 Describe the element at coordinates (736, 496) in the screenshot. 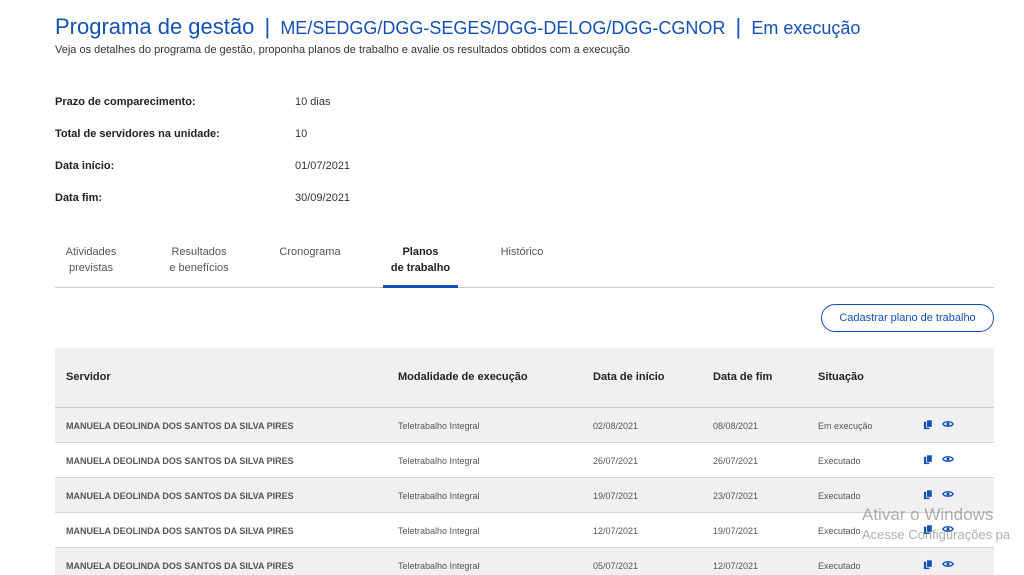

I see `cell-data-fim: 23/07/2021` at that location.